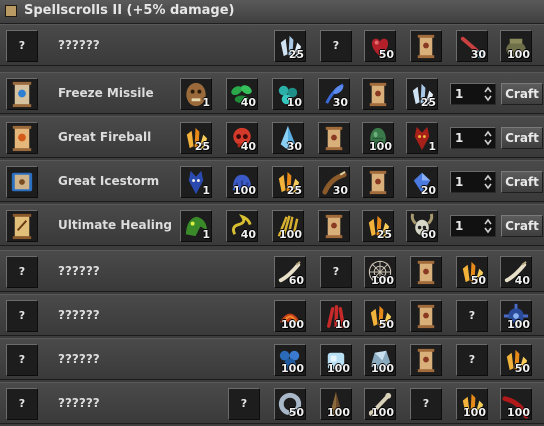 The height and width of the screenshot is (426, 544). Describe the element at coordinates (380, 360) in the screenshot. I see `ice-ore-icon: 100` at that location.